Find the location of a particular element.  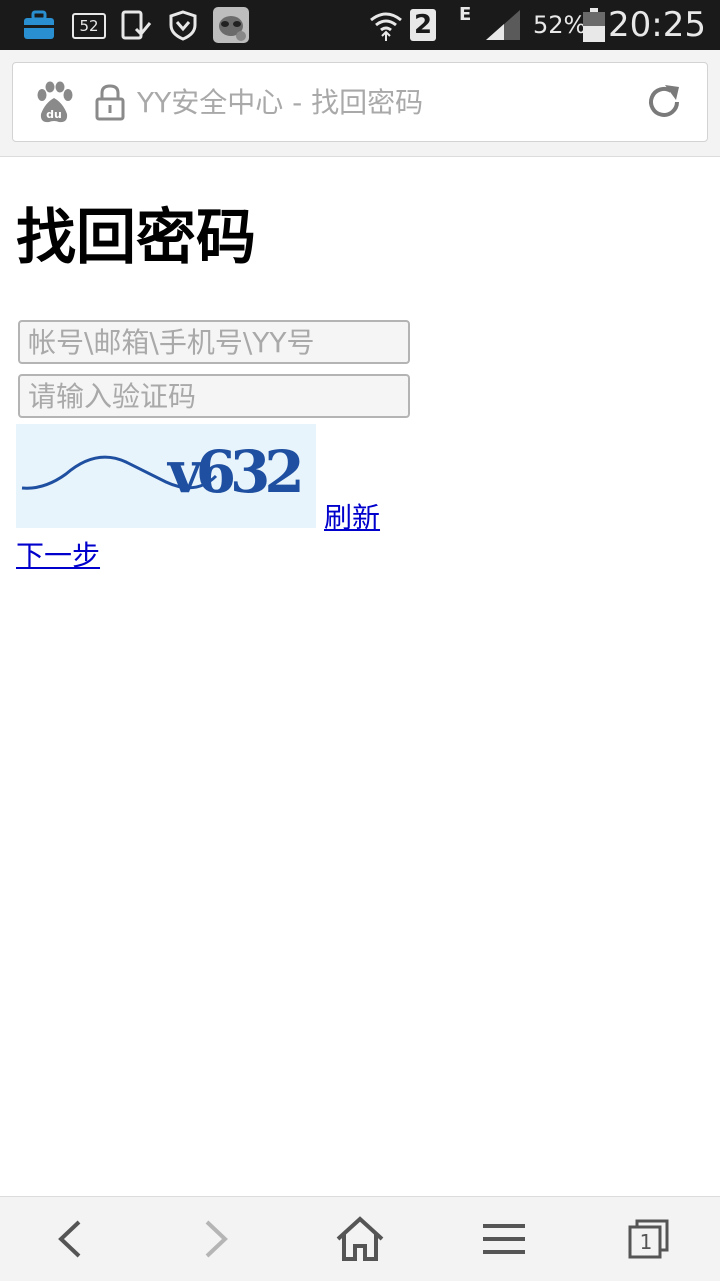

next-step-link: 下一步 is located at coordinates (58, 556).